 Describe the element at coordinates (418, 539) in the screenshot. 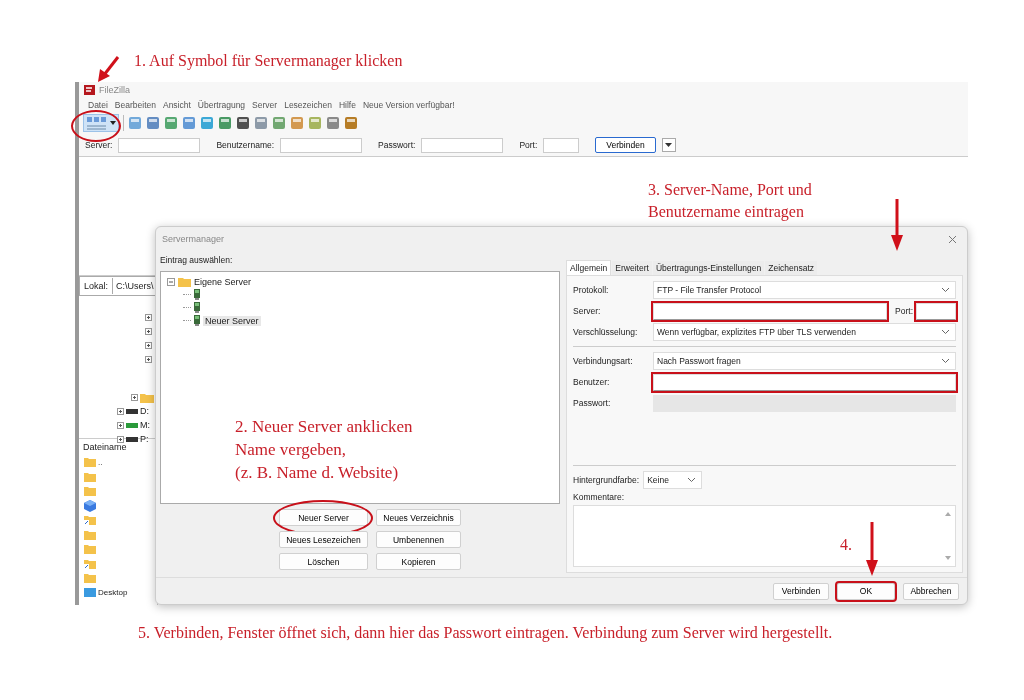

I see `dialog-button: Umbenennen` at that location.